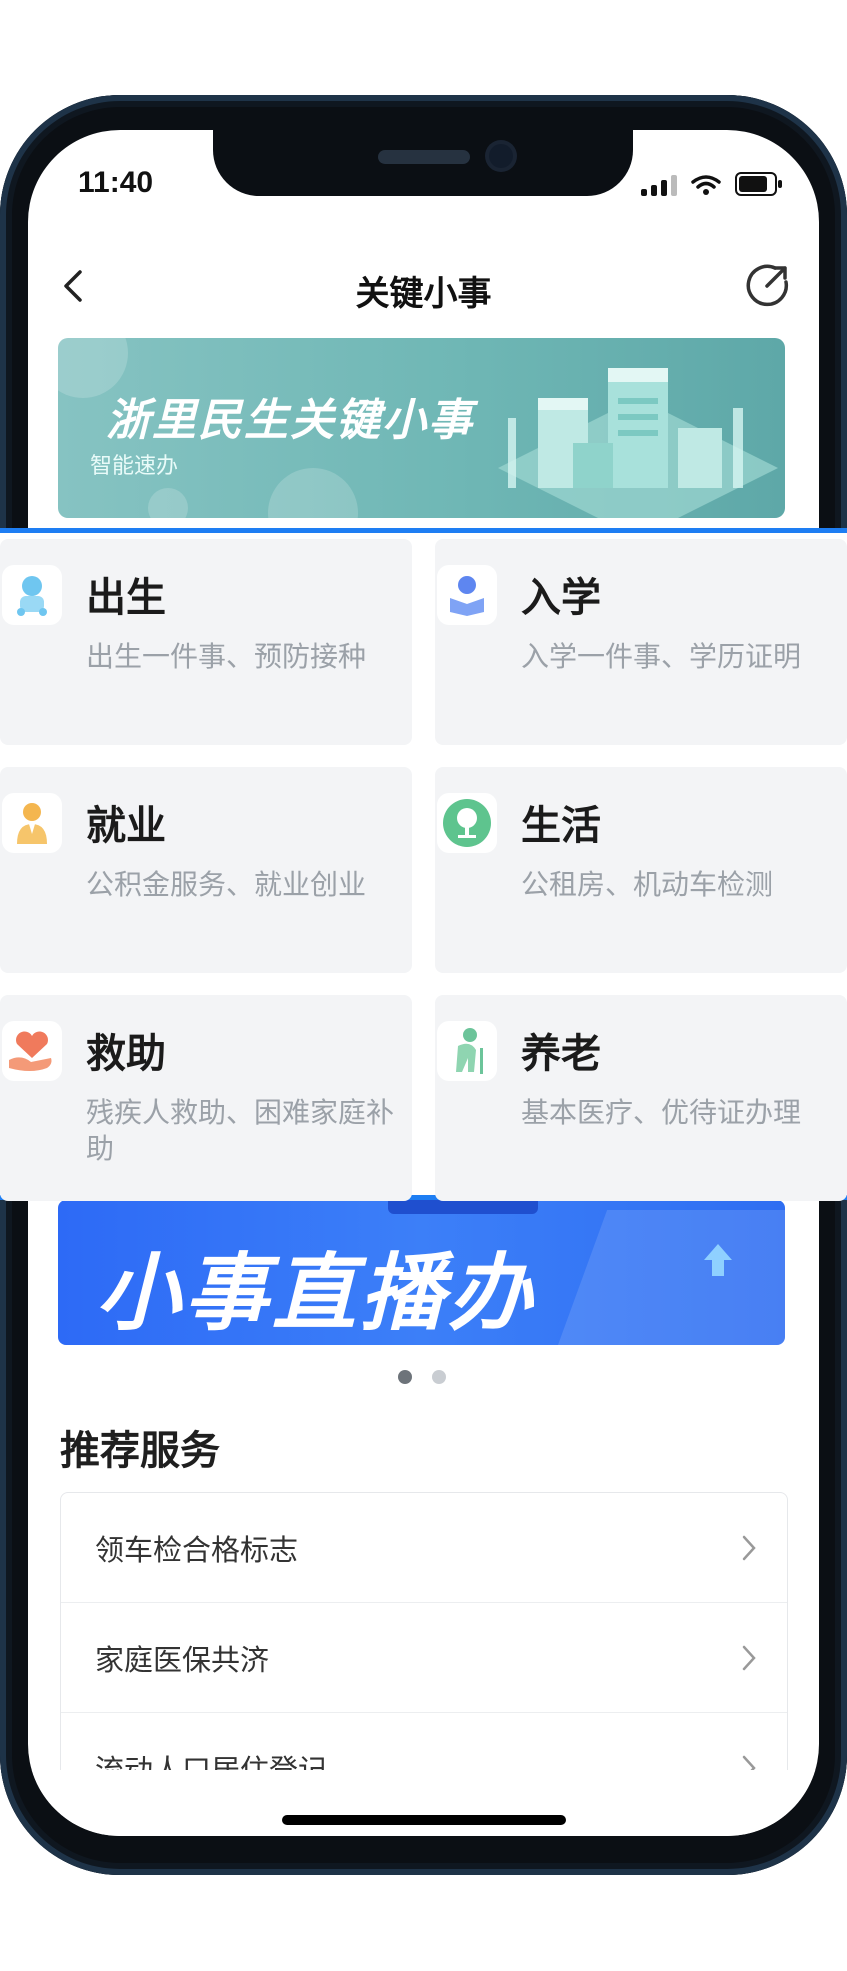 The height and width of the screenshot is (1971, 847). What do you see at coordinates (666, 1277) in the screenshot?
I see `live-banner-decoration` at bounding box center [666, 1277].